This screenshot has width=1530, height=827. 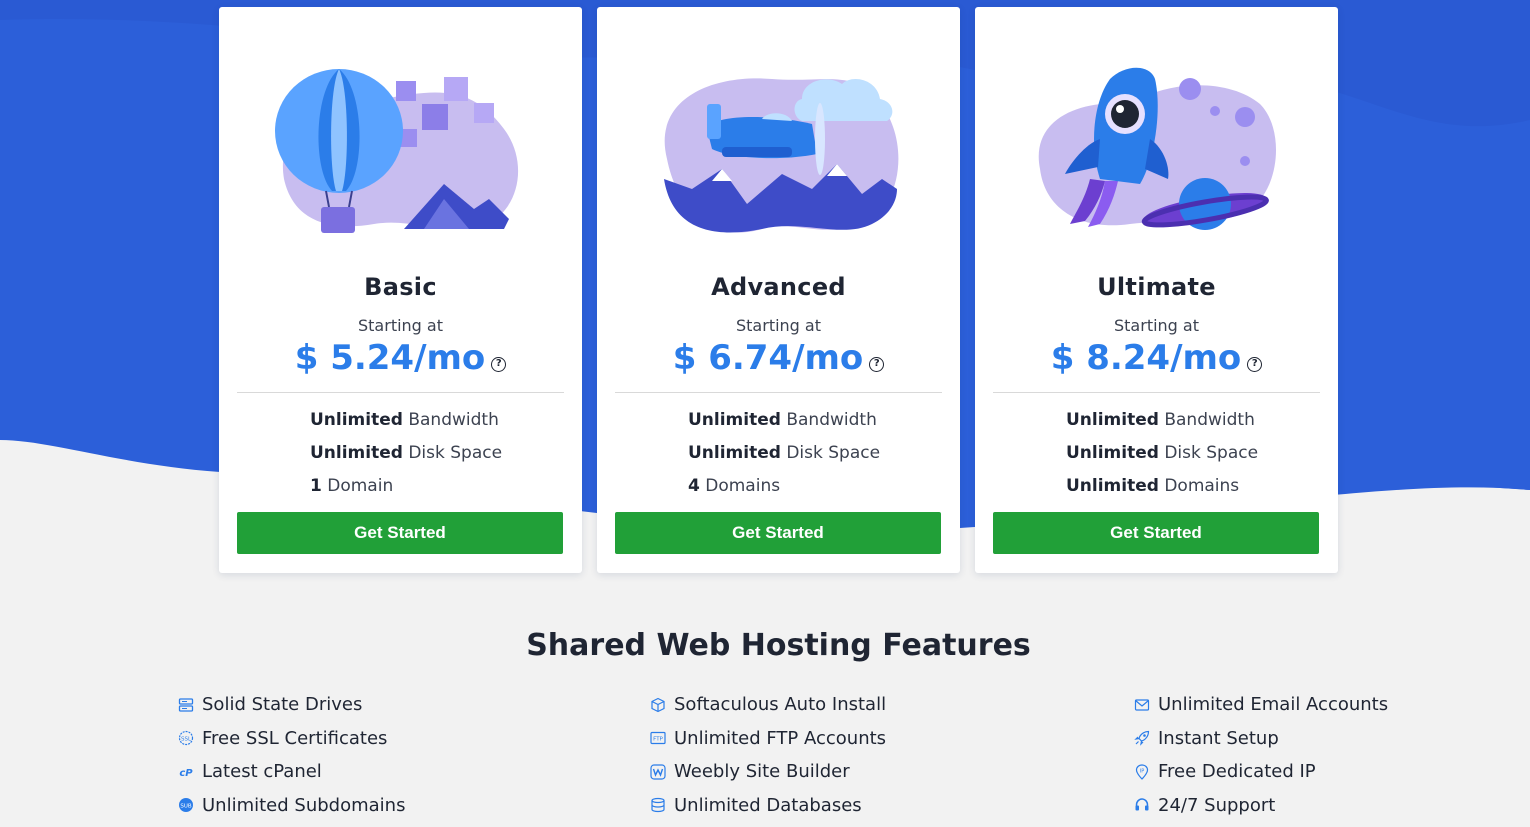 I want to click on svg-text: cP, so click(x=186, y=773).